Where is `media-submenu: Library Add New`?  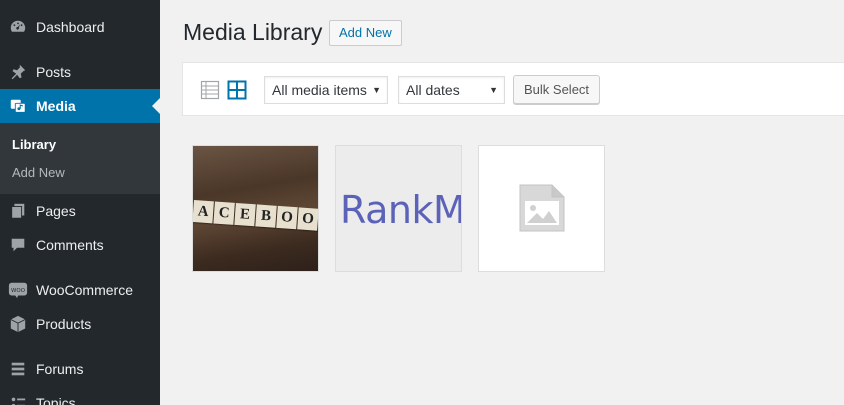 media-submenu: Library Add New is located at coordinates (80, 158).